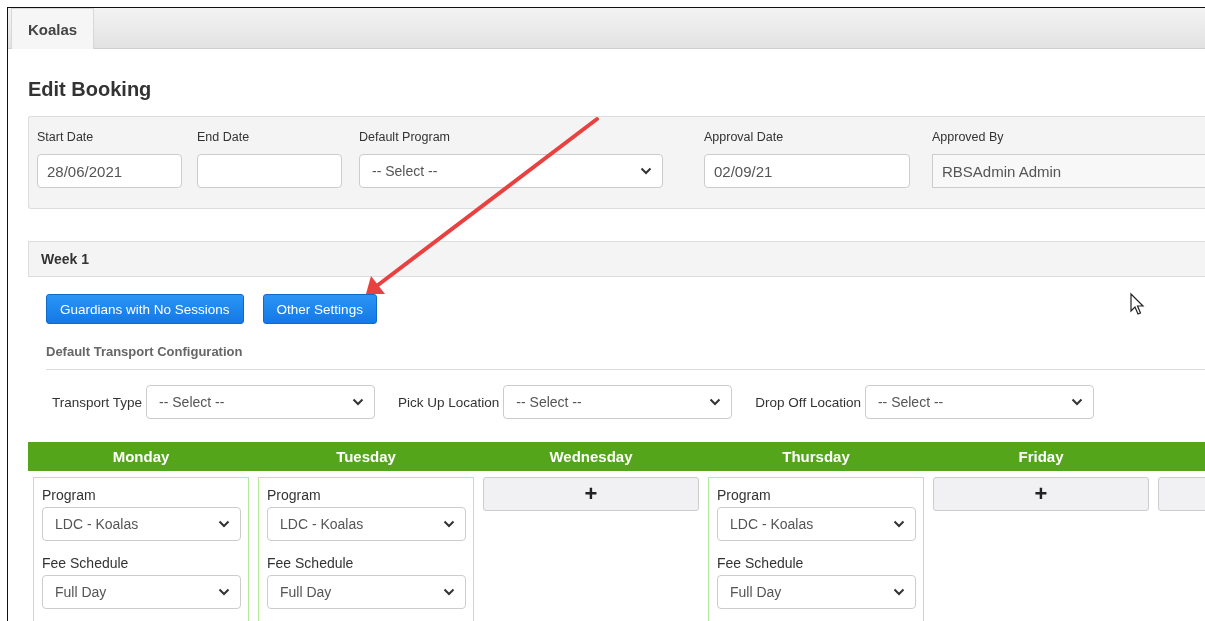  What do you see at coordinates (625, 357) in the screenshot?
I see `section-heading: Default Transport Configuration` at bounding box center [625, 357].